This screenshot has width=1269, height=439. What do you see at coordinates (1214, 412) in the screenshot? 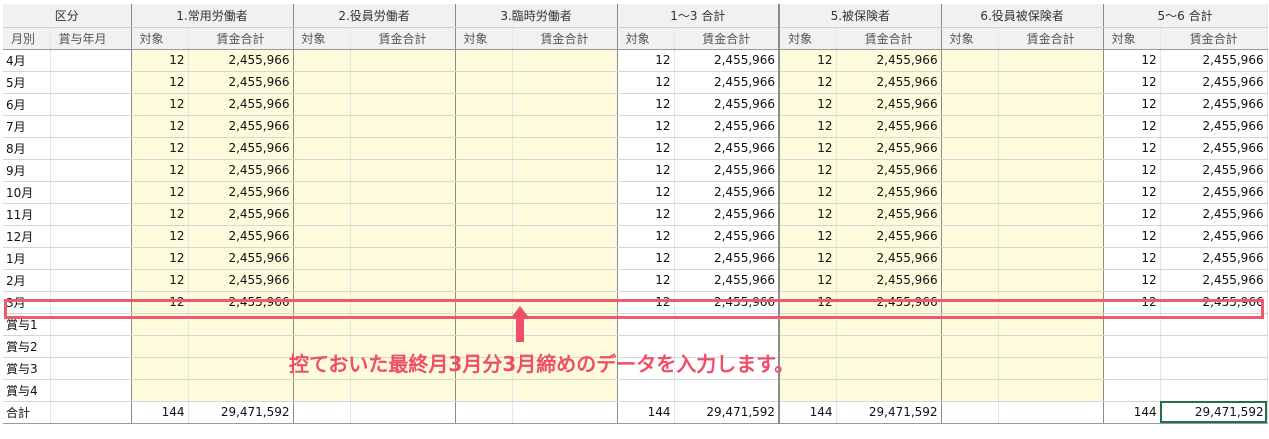
I see `total56-wage-cell: 29,471,592` at bounding box center [1214, 412].